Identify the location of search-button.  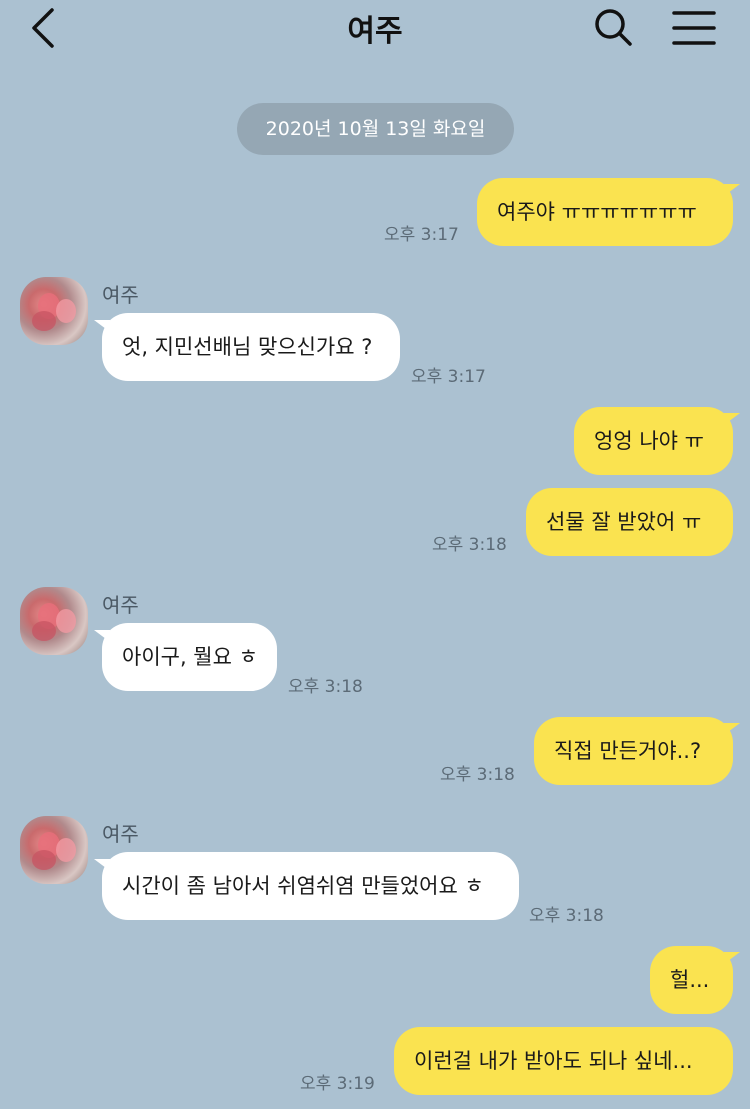
(614, 28).